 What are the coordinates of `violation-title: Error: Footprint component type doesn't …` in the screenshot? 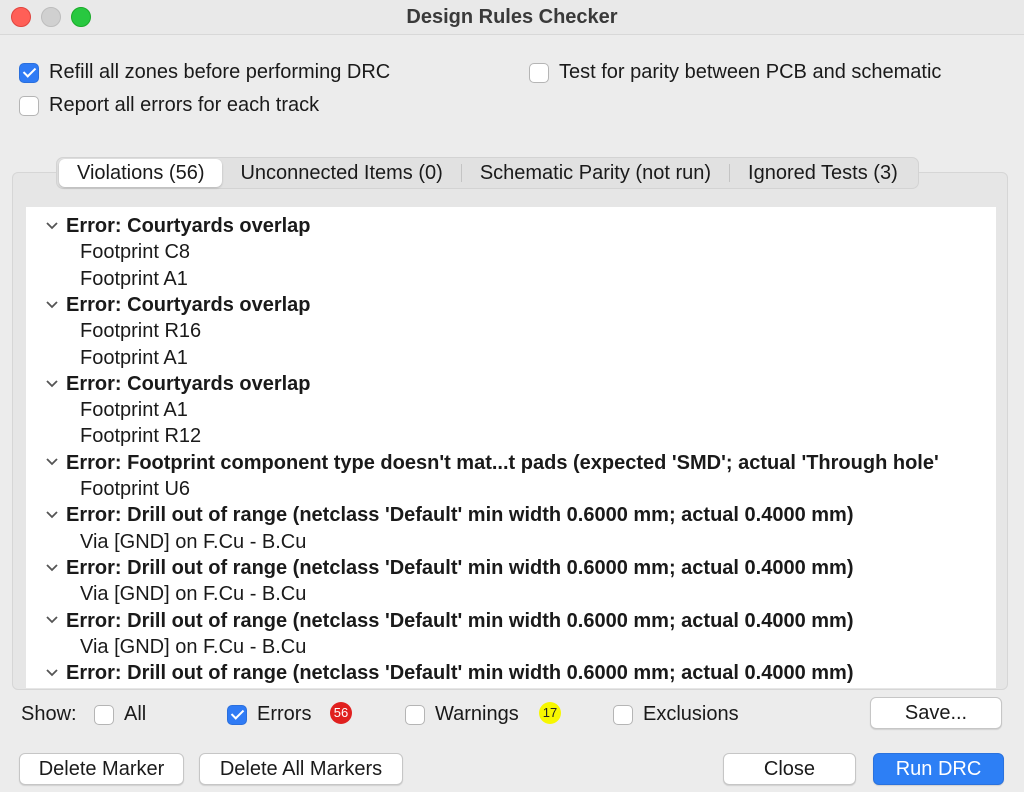 It's located at (502, 462).